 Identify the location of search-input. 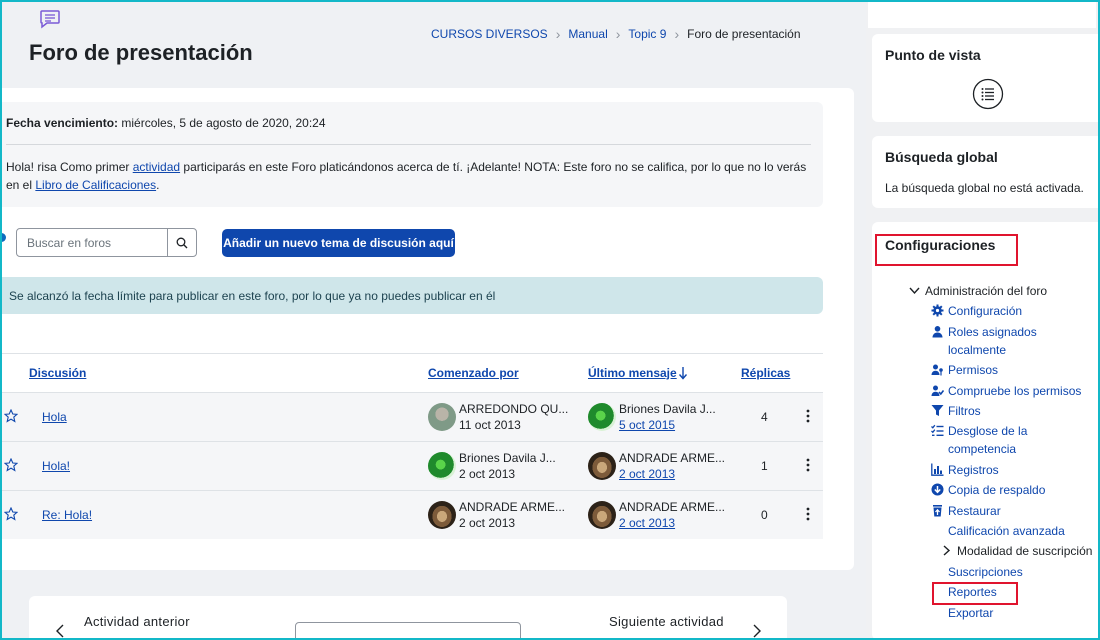
(92, 242).